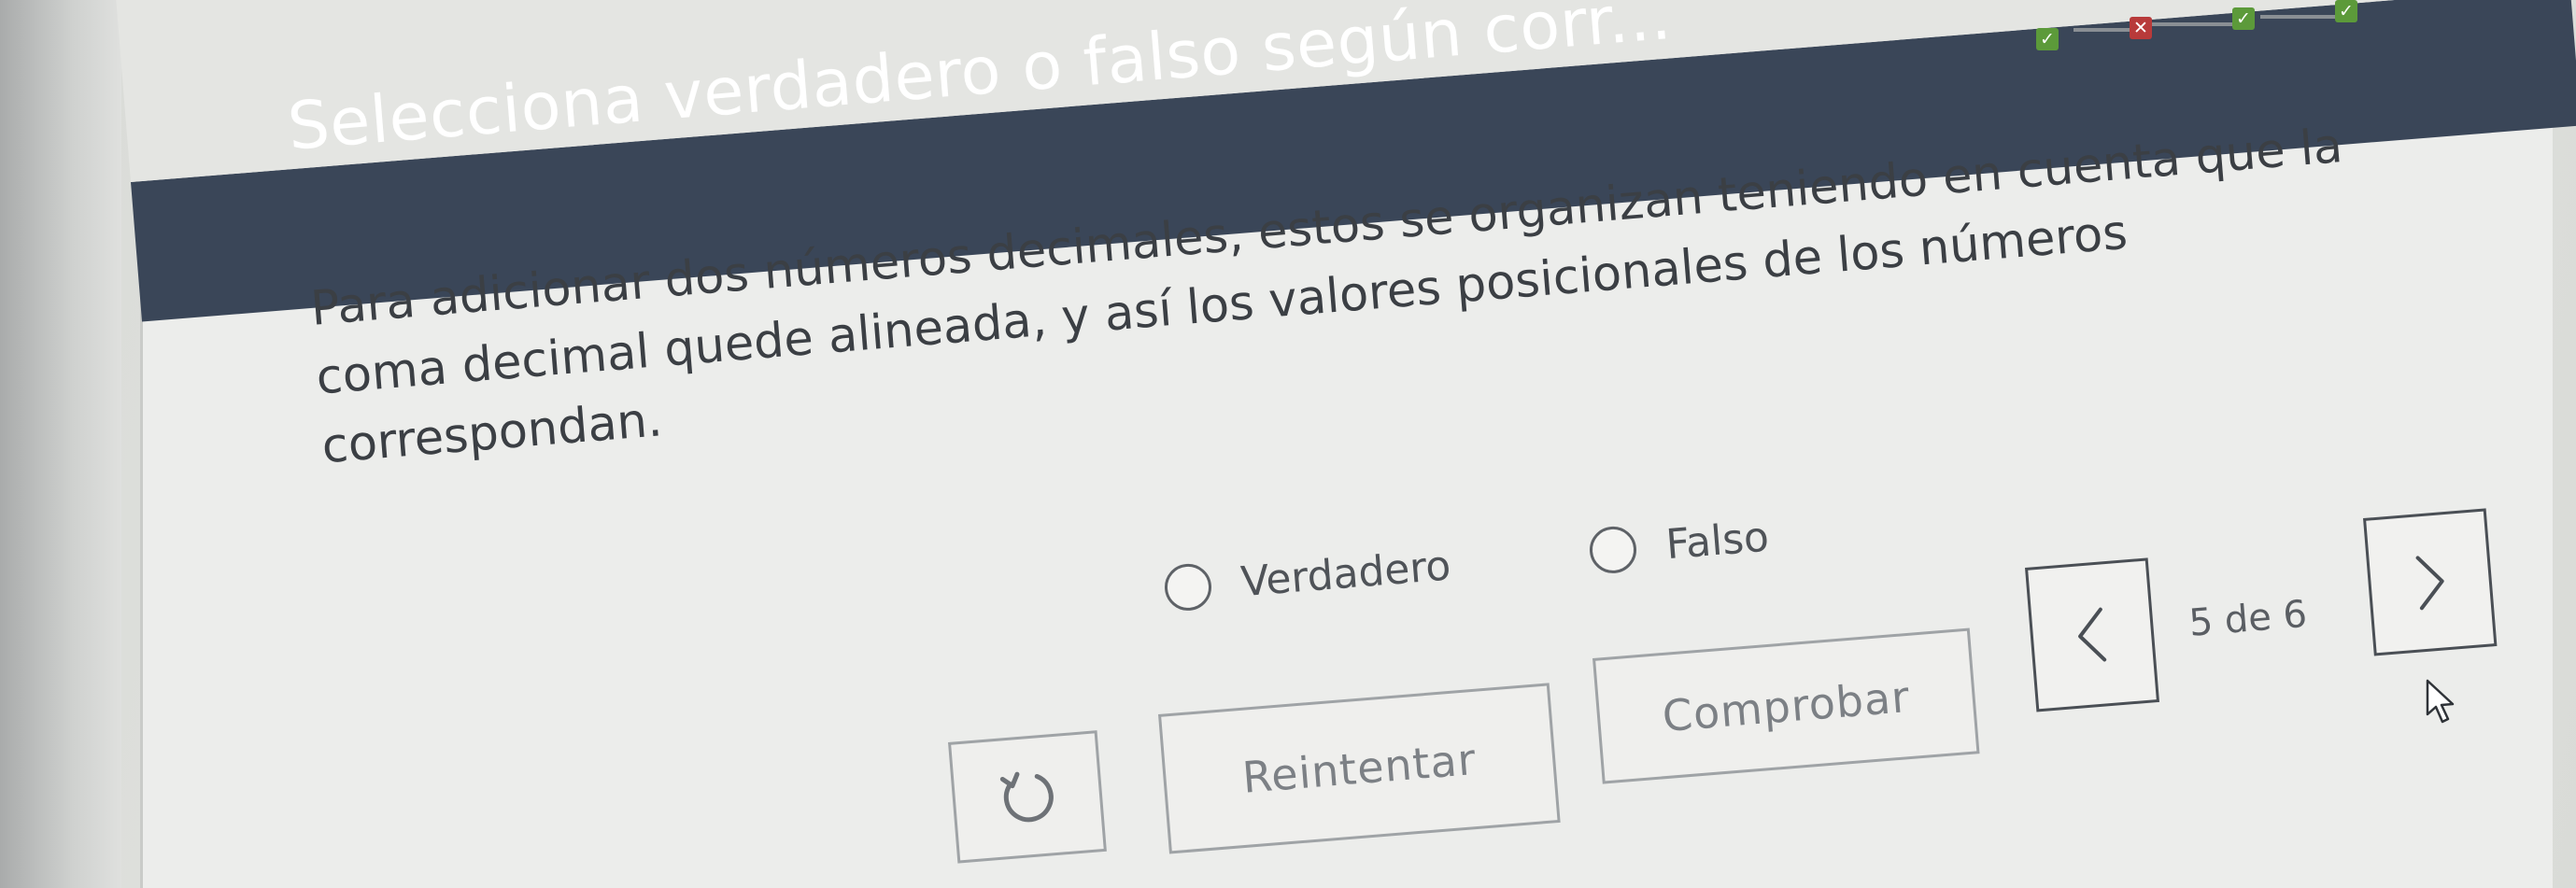 The height and width of the screenshot is (888, 2576). What do you see at coordinates (60, 444) in the screenshot?
I see `monitor-bezel-shadow` at bounding box center [60, 444].